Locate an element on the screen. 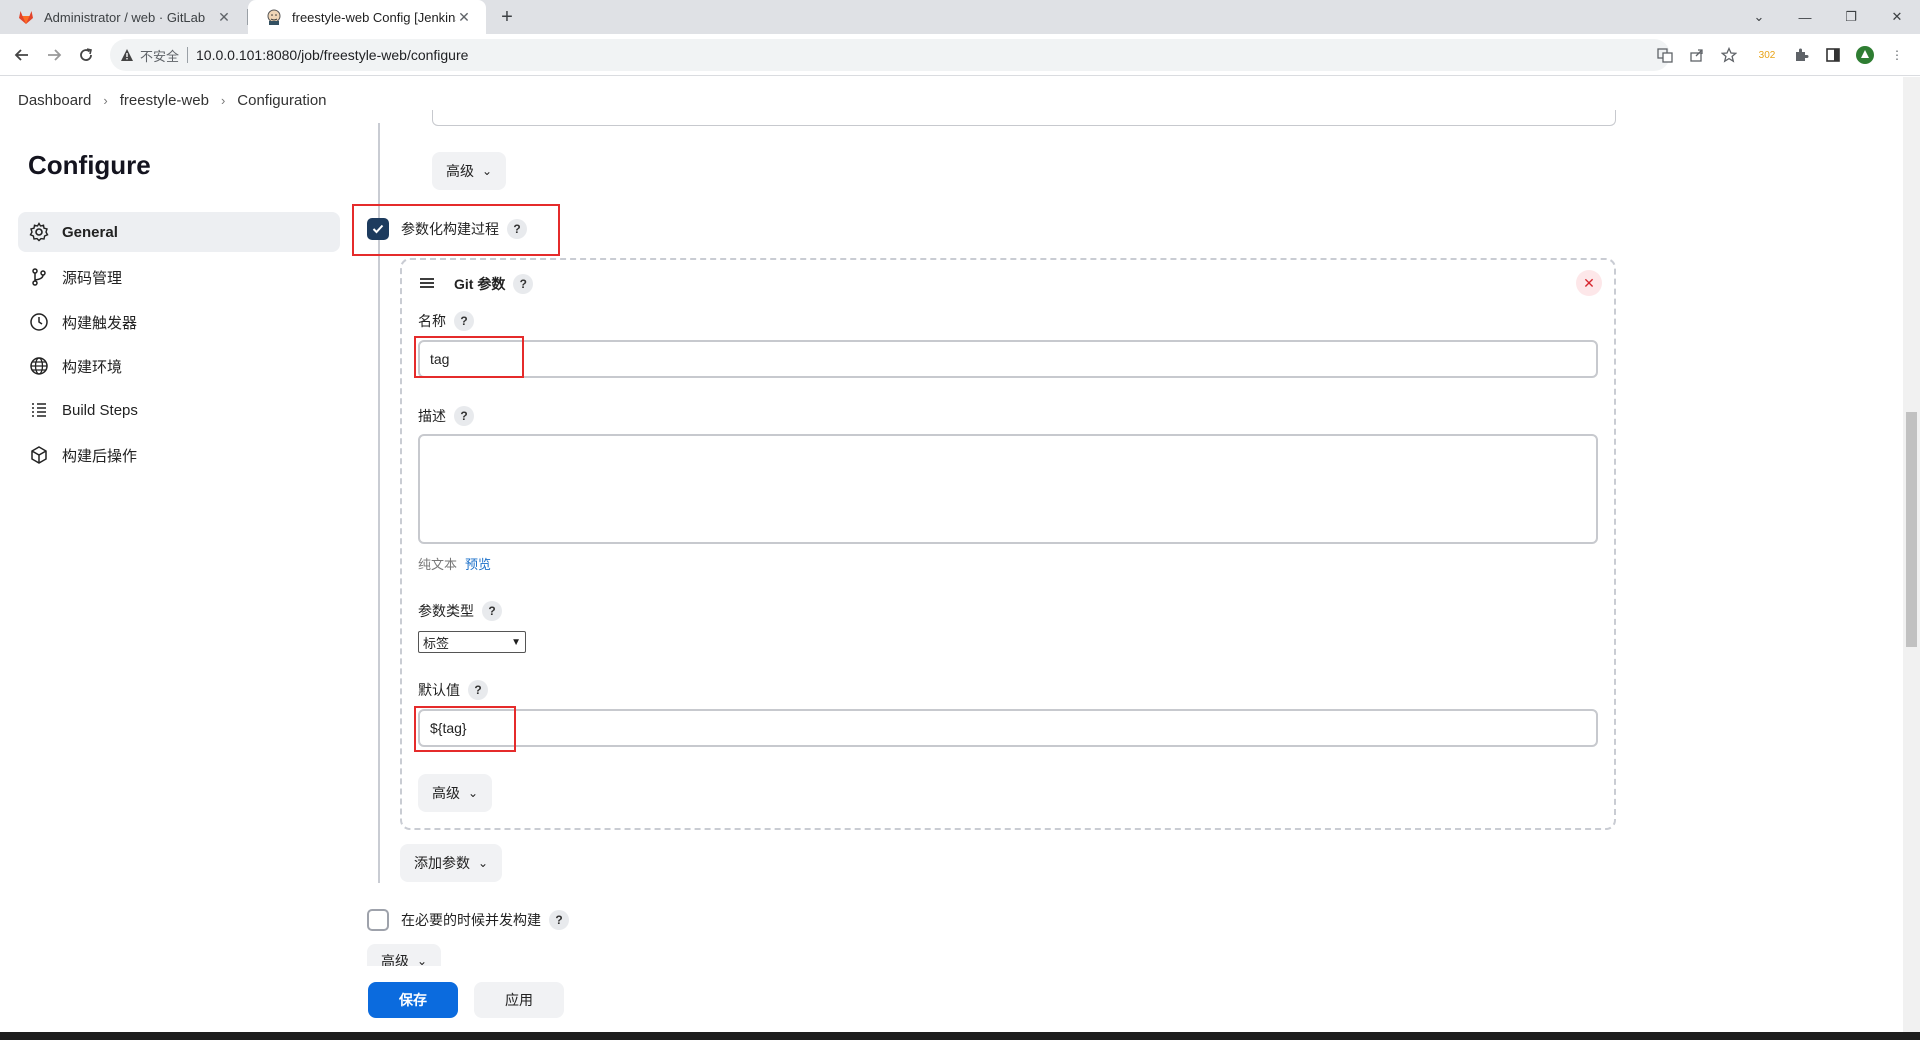  format-row: 纯文本 预览 is located at coordinates (454, 563).